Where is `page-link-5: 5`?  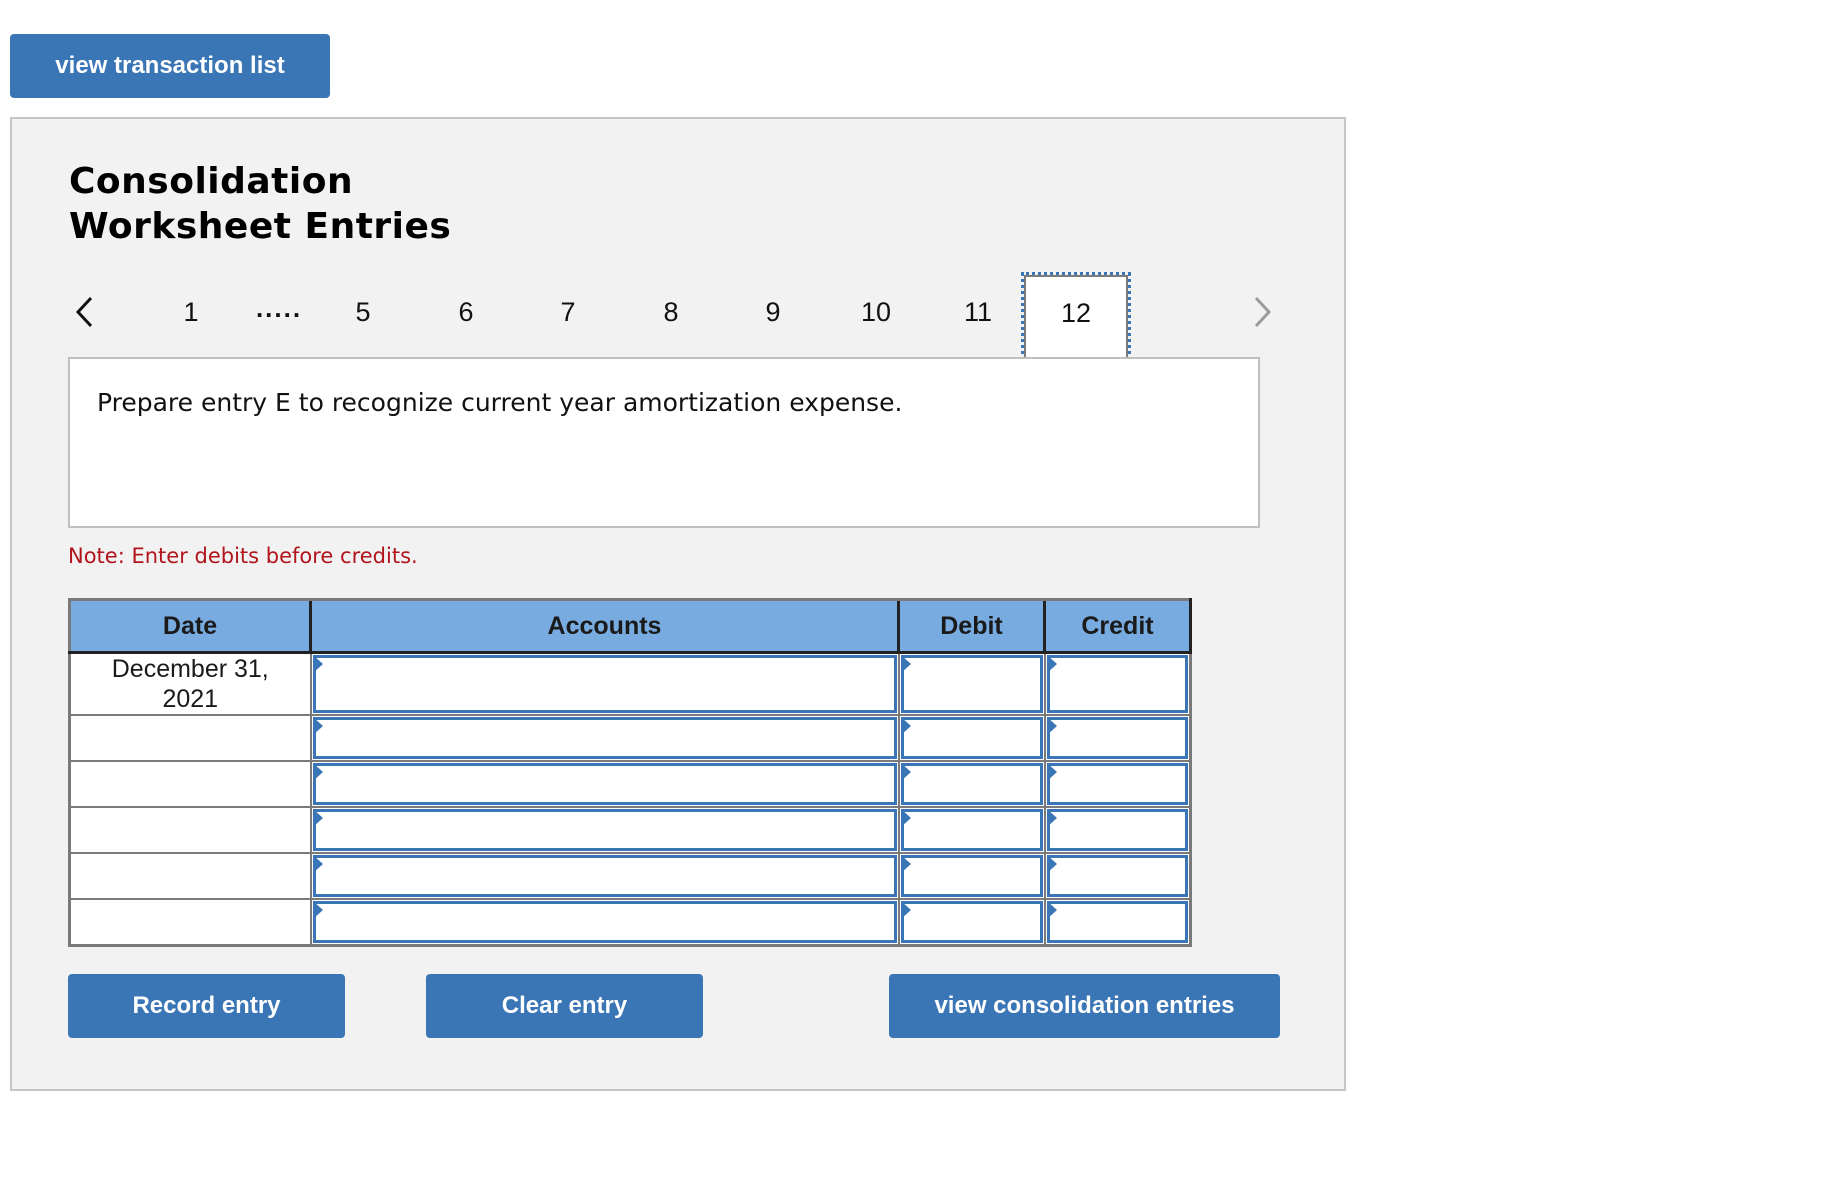
page-link-5: 5 is located at coordinates (363, 312).